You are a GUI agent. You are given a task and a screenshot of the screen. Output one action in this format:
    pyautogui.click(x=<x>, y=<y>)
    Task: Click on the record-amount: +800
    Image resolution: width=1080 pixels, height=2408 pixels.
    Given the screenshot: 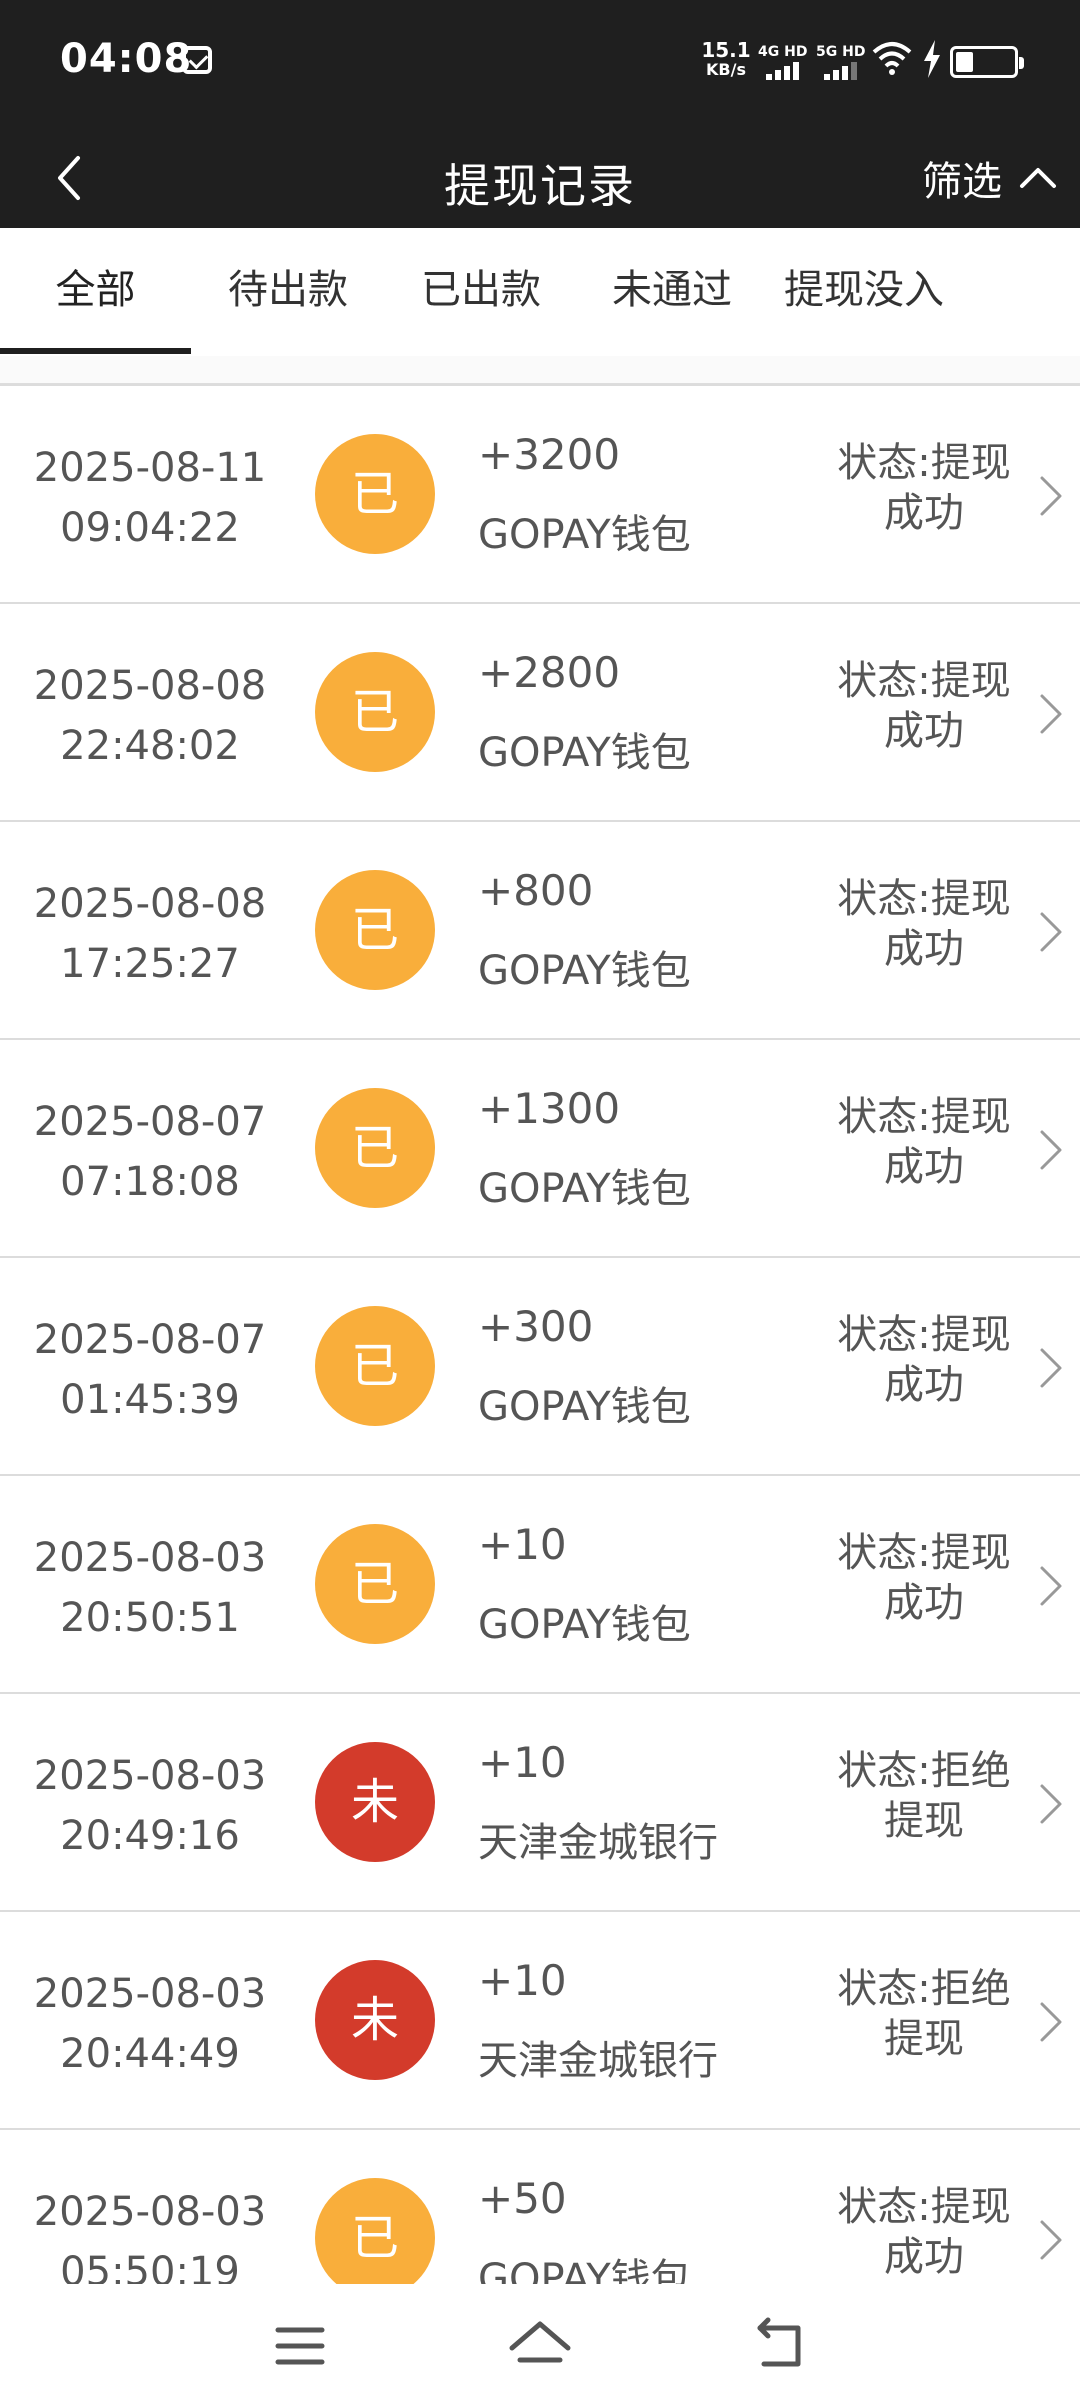 What is the action you would take?
    pyautogui.click(x=536, y=890)
    